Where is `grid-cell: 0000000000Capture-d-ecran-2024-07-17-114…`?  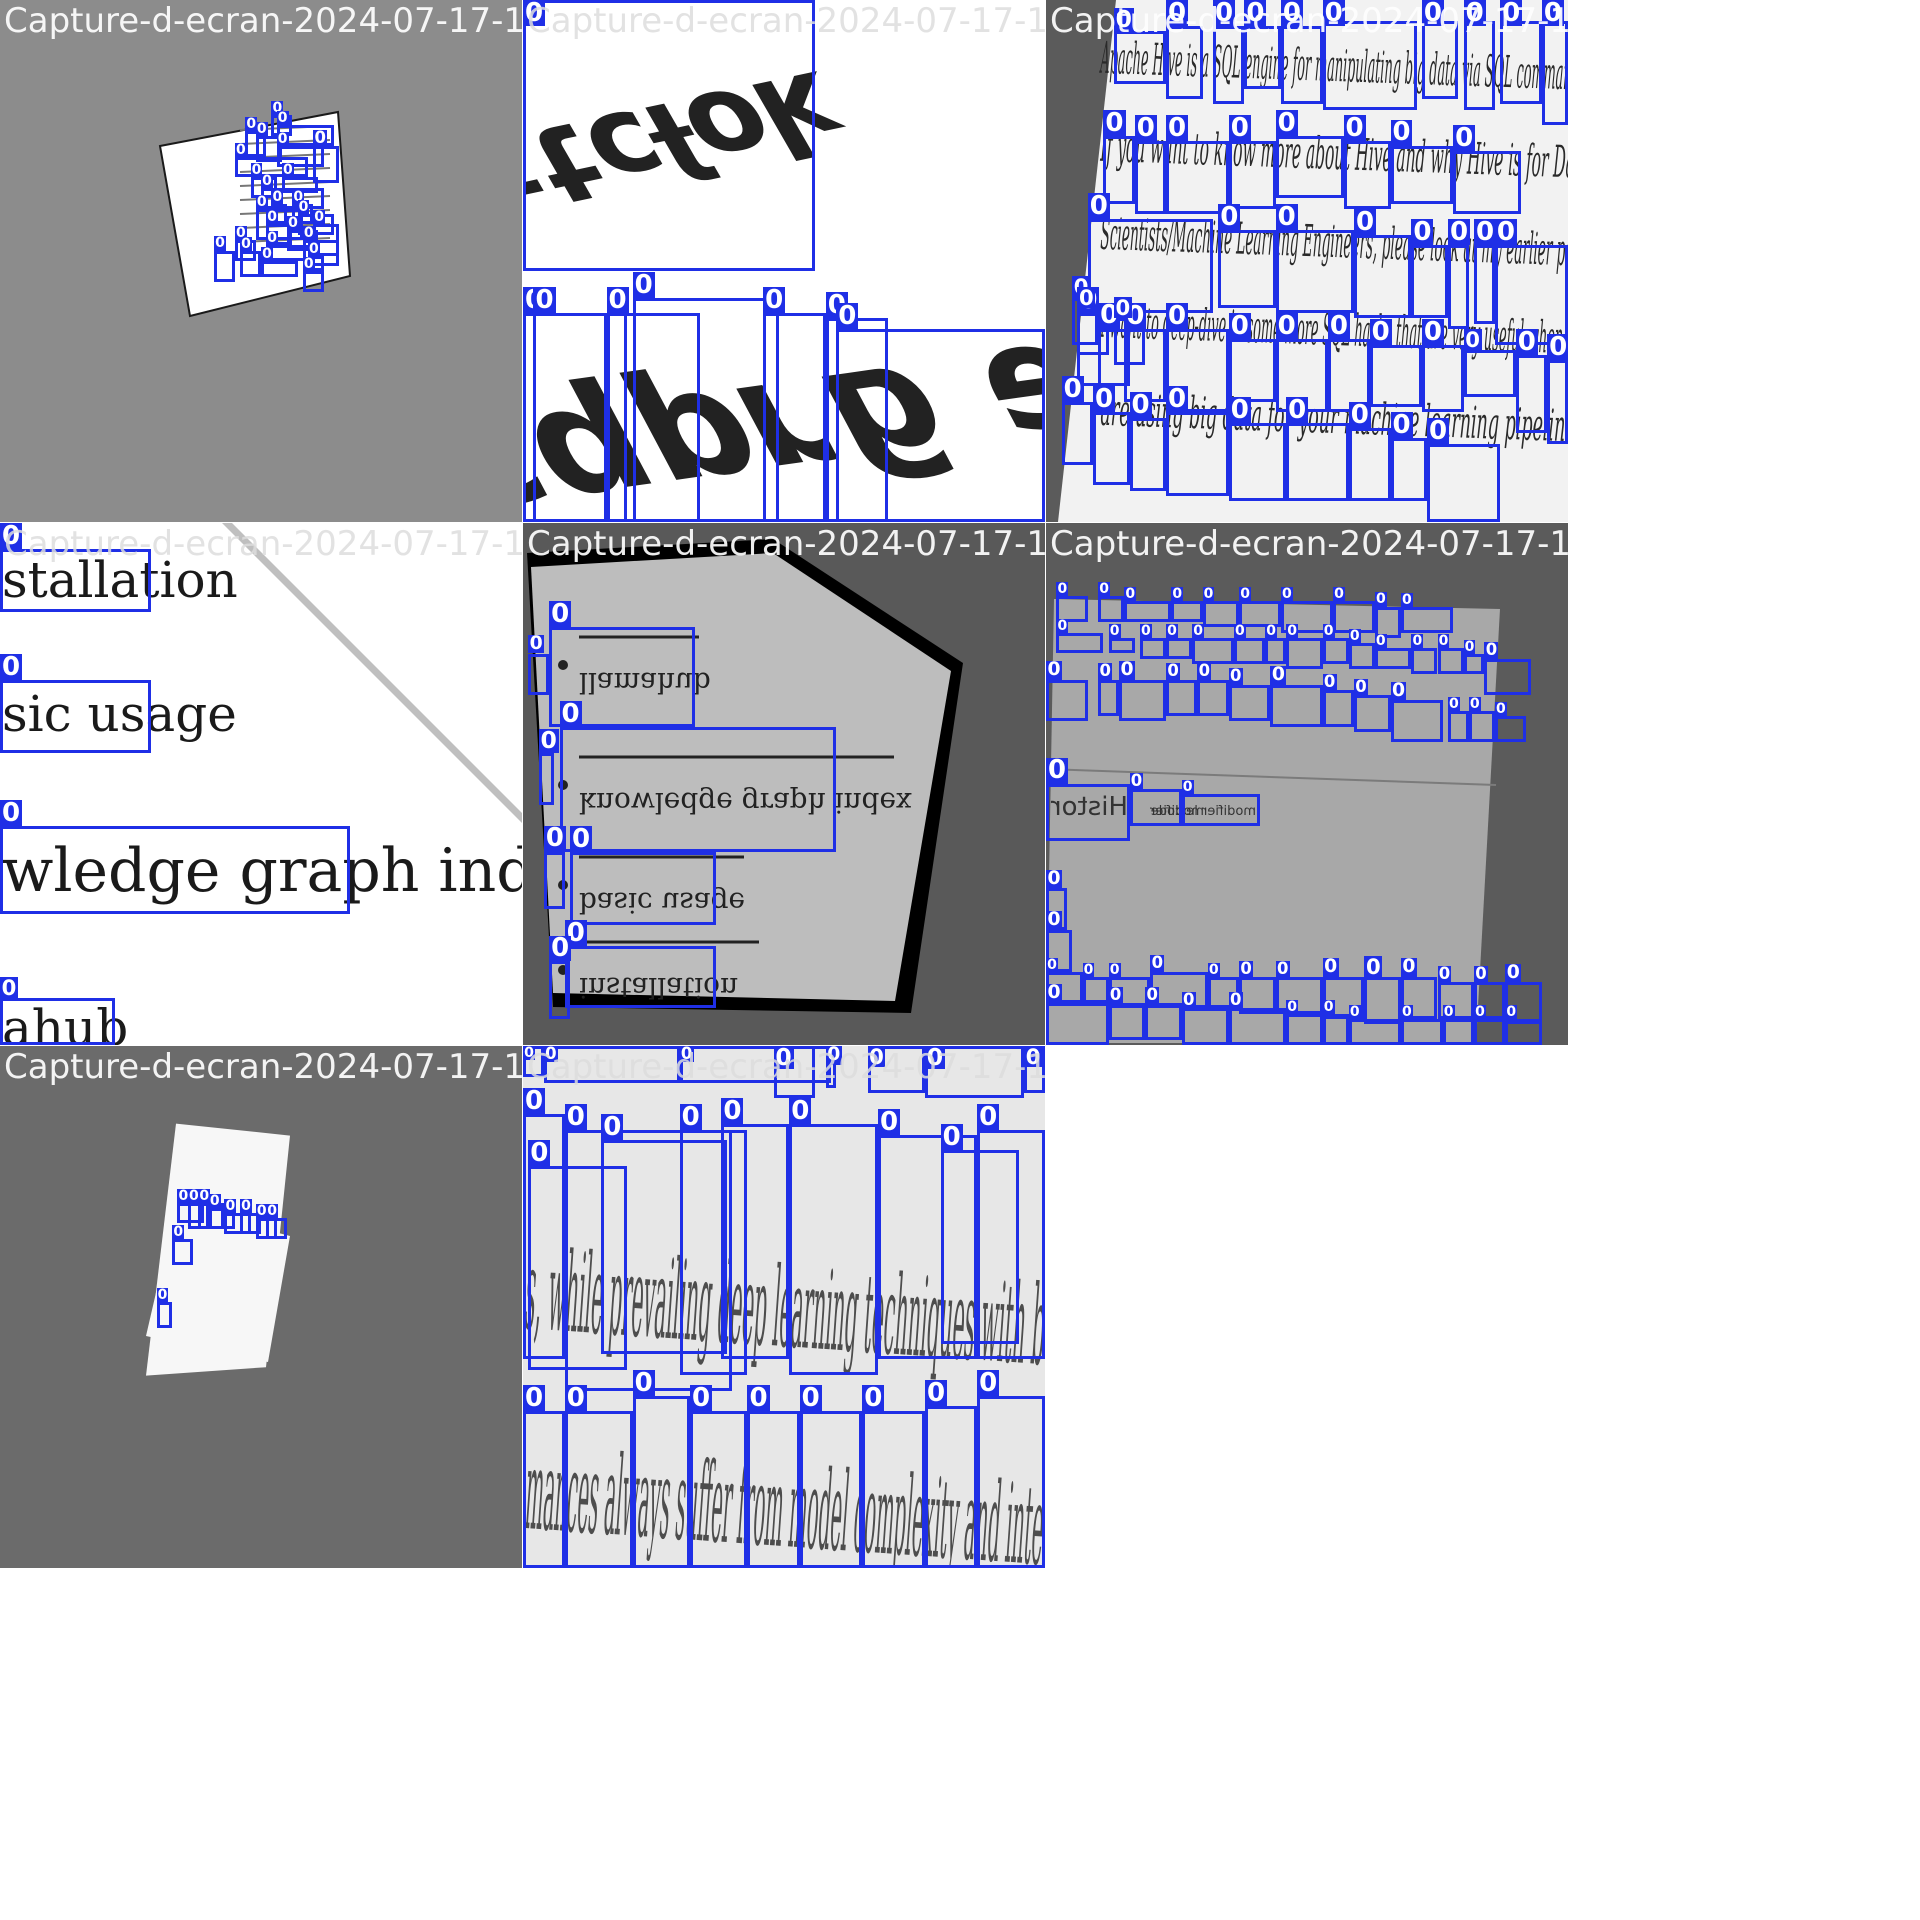
grid-cell: 0000000000Capture-d-ecran-2024-07-17-114… is located at coordinates (261, 1307).